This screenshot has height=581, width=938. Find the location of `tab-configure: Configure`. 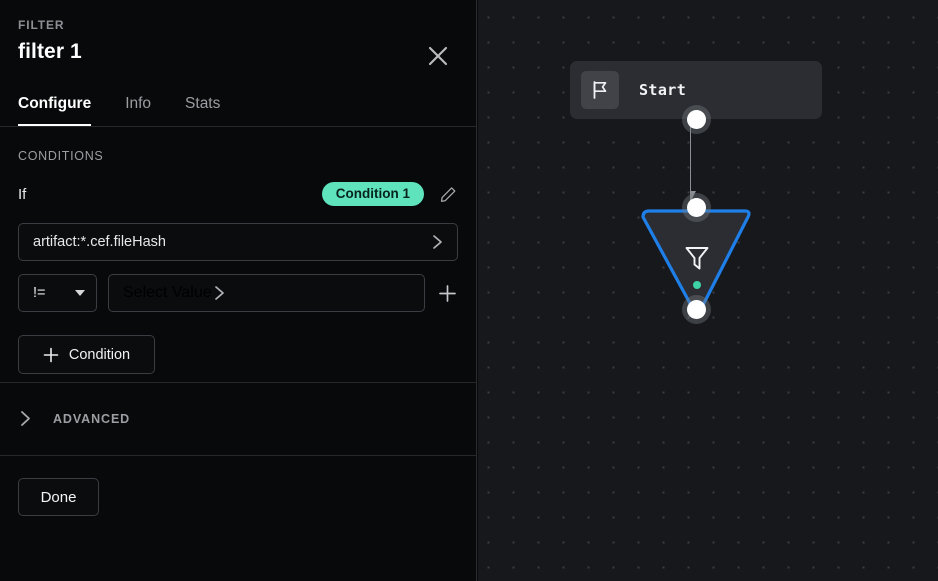

tab-configure: Configure is located at coordinates (55, 110).